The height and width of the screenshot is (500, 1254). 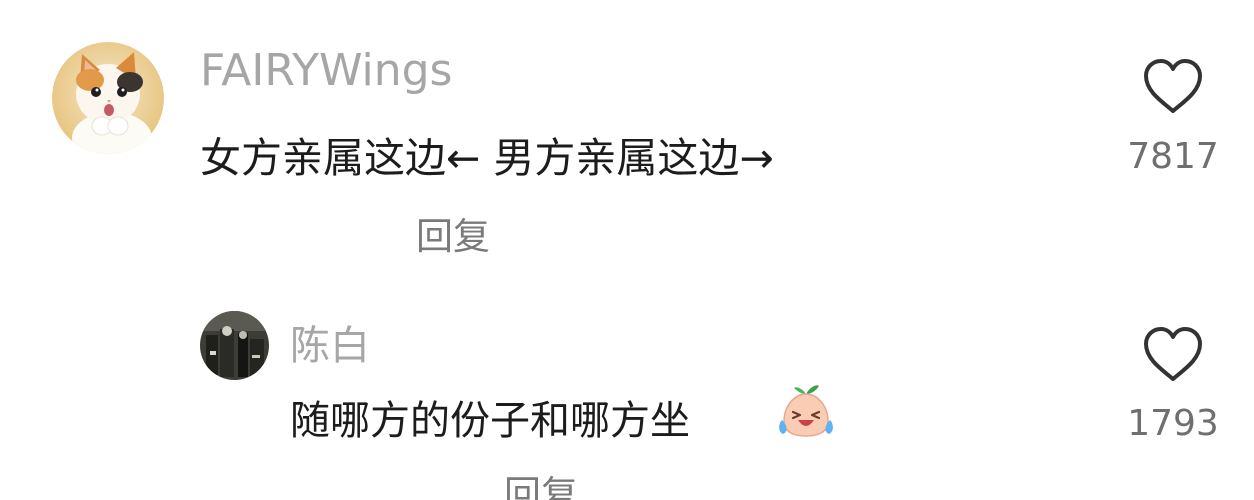 I want to click on comment-username: FAIRYWings, so click(x=326, y=70).